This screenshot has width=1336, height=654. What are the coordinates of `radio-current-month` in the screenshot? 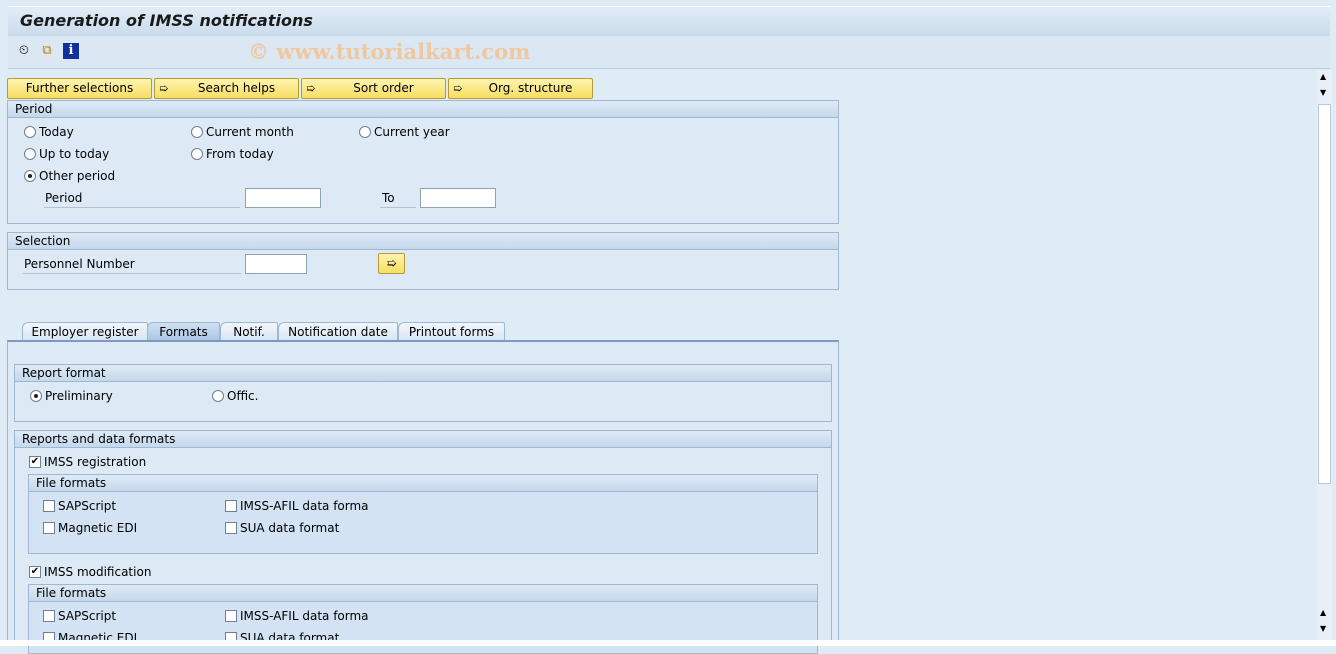 It's located at (197, 132).